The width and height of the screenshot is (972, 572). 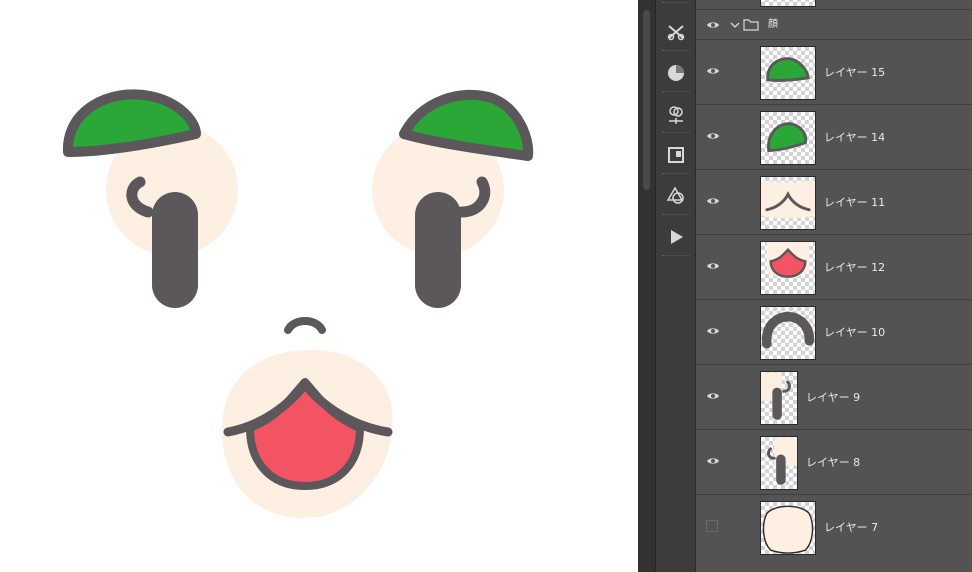 I want to click on layer-name: レイヤー 14, so click(x=855, y=137).